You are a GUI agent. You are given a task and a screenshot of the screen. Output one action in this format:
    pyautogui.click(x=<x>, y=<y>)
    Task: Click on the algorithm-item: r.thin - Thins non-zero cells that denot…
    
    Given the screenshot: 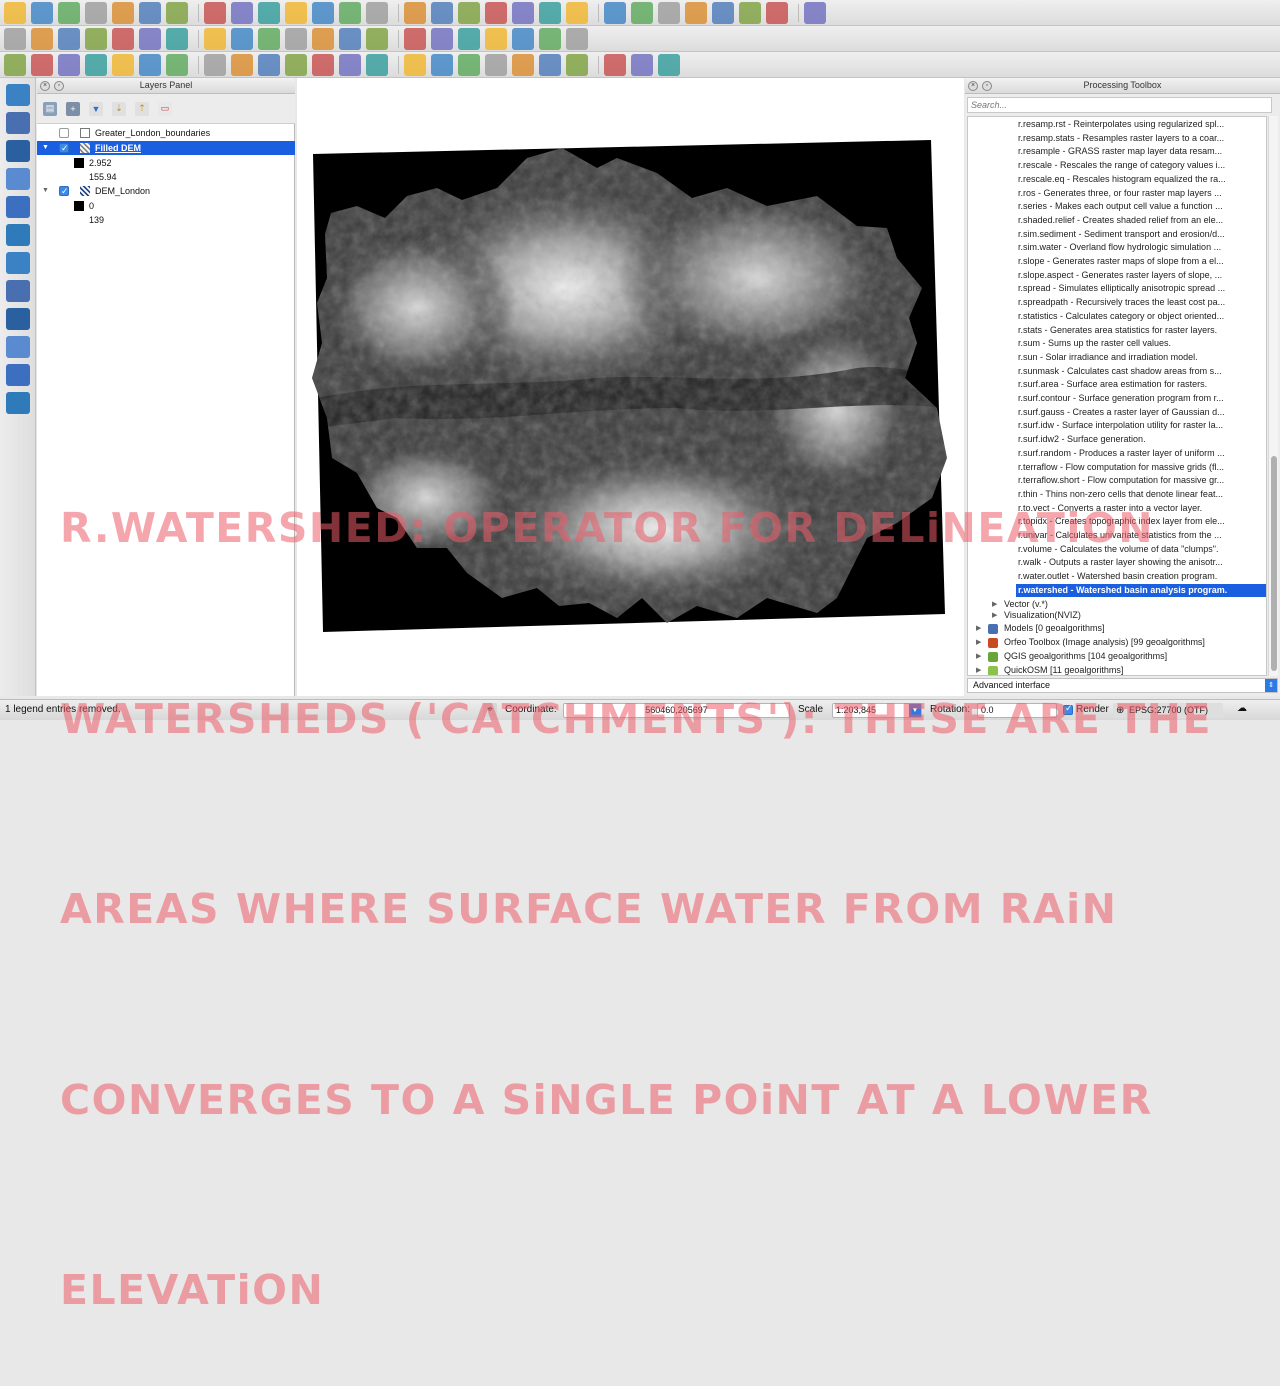 What is the action you would take?
    pyautogui.click(x=1142, y=495)
    